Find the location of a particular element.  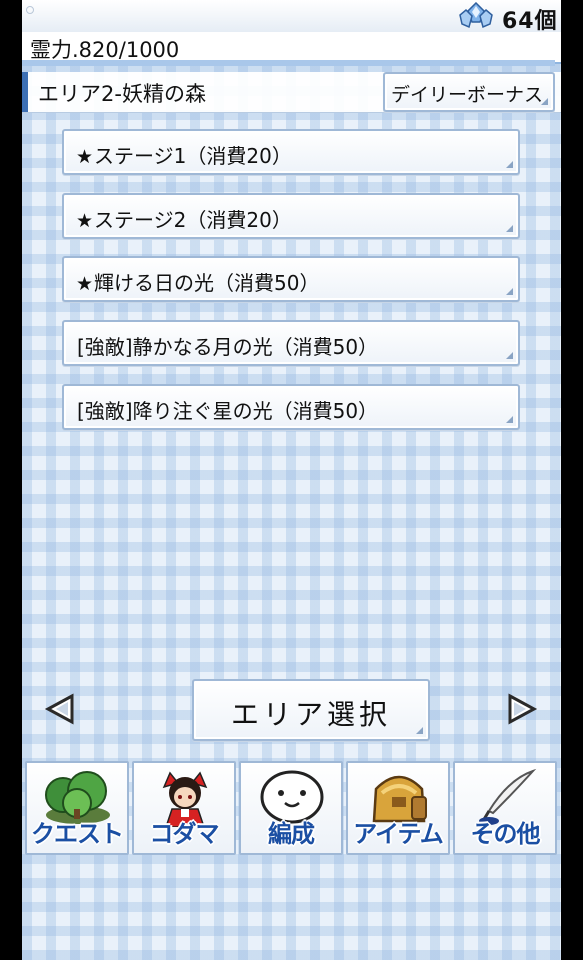

menu-other-label: その他 is located at coordinates (505, 834).